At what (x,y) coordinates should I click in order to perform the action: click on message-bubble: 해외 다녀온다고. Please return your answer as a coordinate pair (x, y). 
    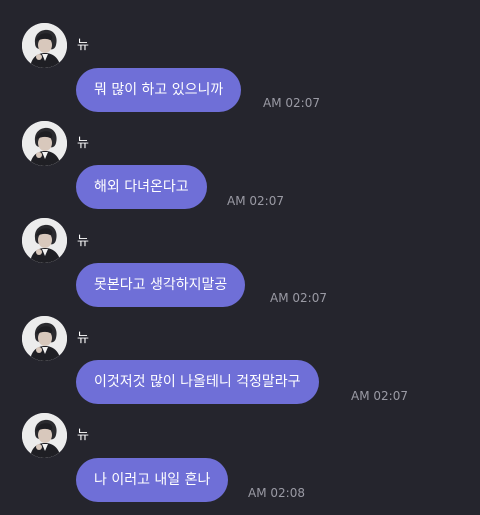
    Looking at the image, I should click on (141, 187).